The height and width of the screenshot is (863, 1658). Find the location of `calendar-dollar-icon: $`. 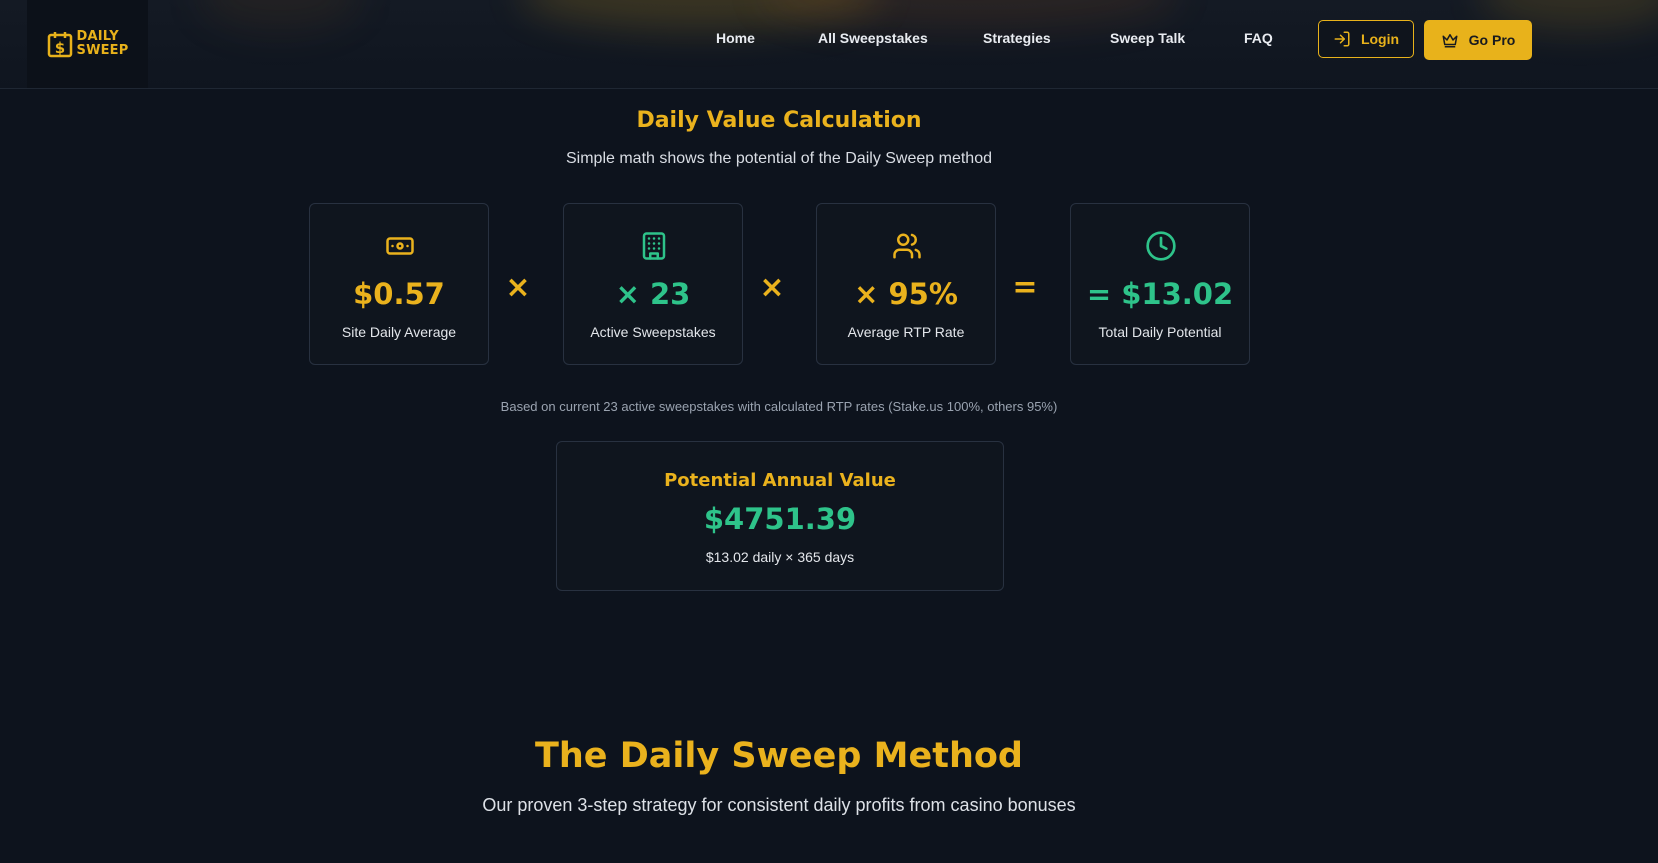

calendar-dollar-icon: $ is located at coordinates (59, 45).